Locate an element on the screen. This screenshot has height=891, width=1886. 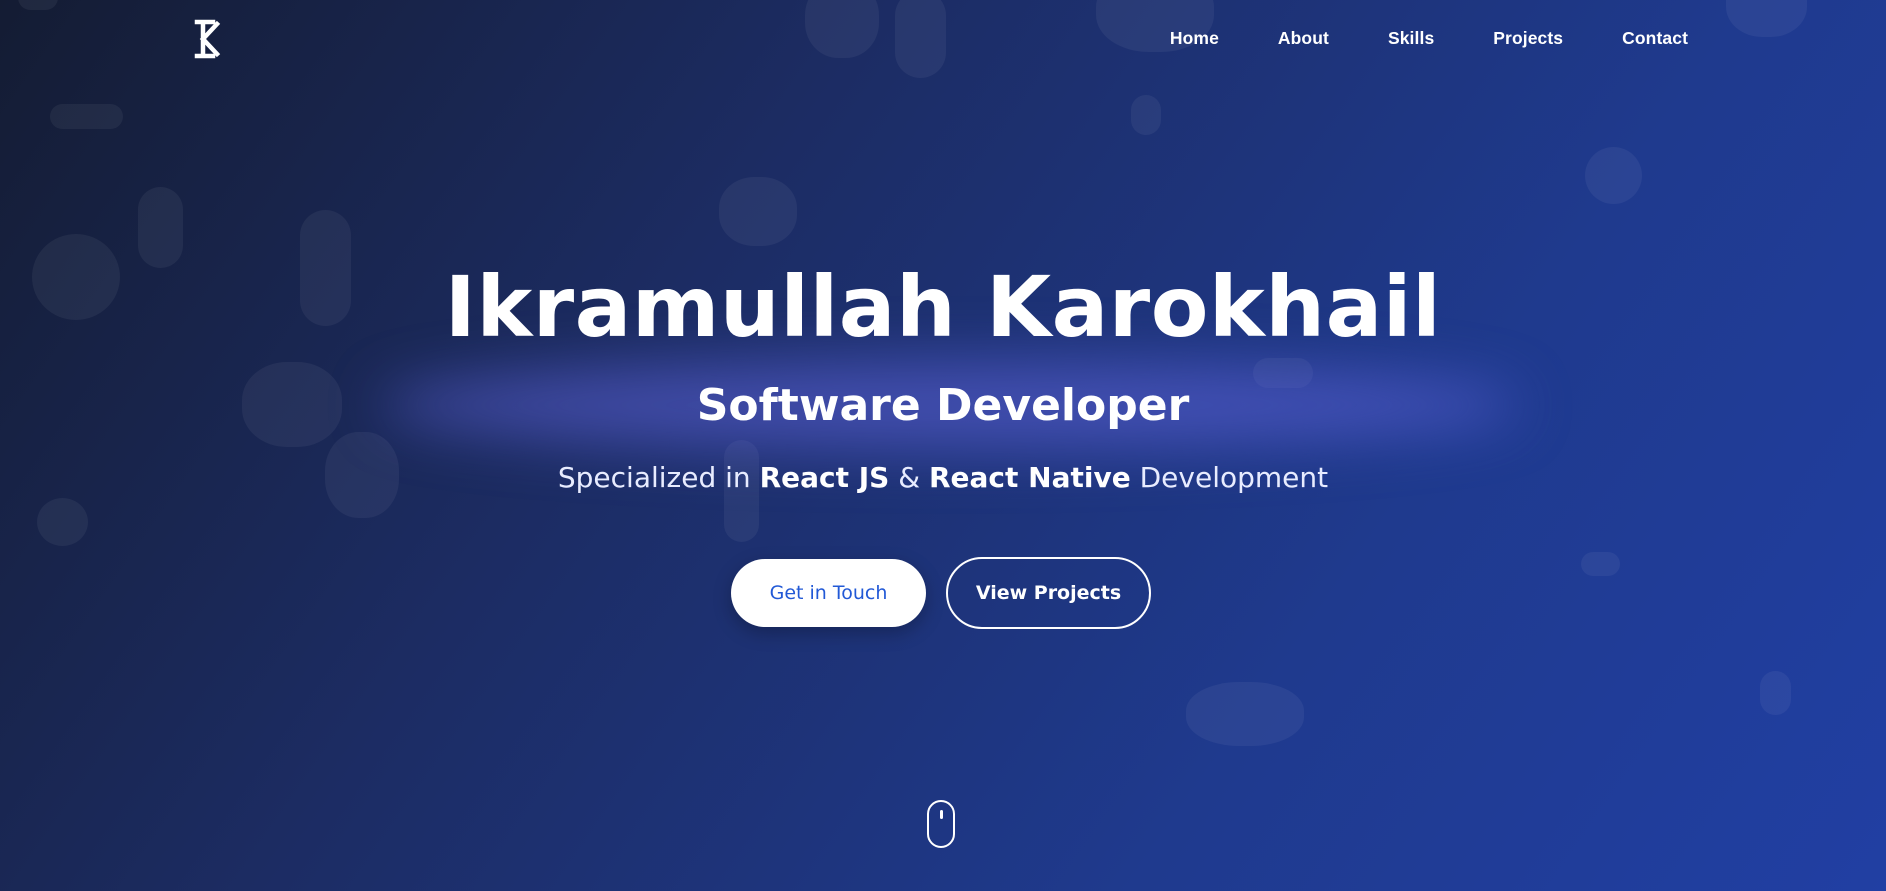
main-nav: Home About Skills Projects Contact is located at coordinates (1399, 38).